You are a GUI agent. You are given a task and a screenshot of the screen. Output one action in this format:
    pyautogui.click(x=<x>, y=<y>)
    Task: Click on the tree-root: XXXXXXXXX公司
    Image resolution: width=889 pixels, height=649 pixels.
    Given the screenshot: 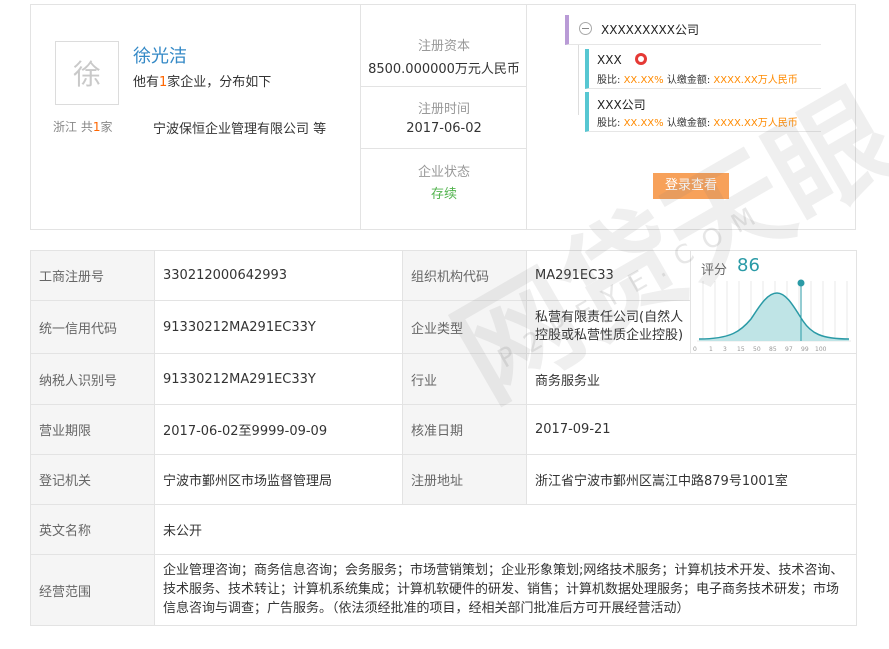 What is the action you would take?
    pyautogui.click(x=693, y=30)
    